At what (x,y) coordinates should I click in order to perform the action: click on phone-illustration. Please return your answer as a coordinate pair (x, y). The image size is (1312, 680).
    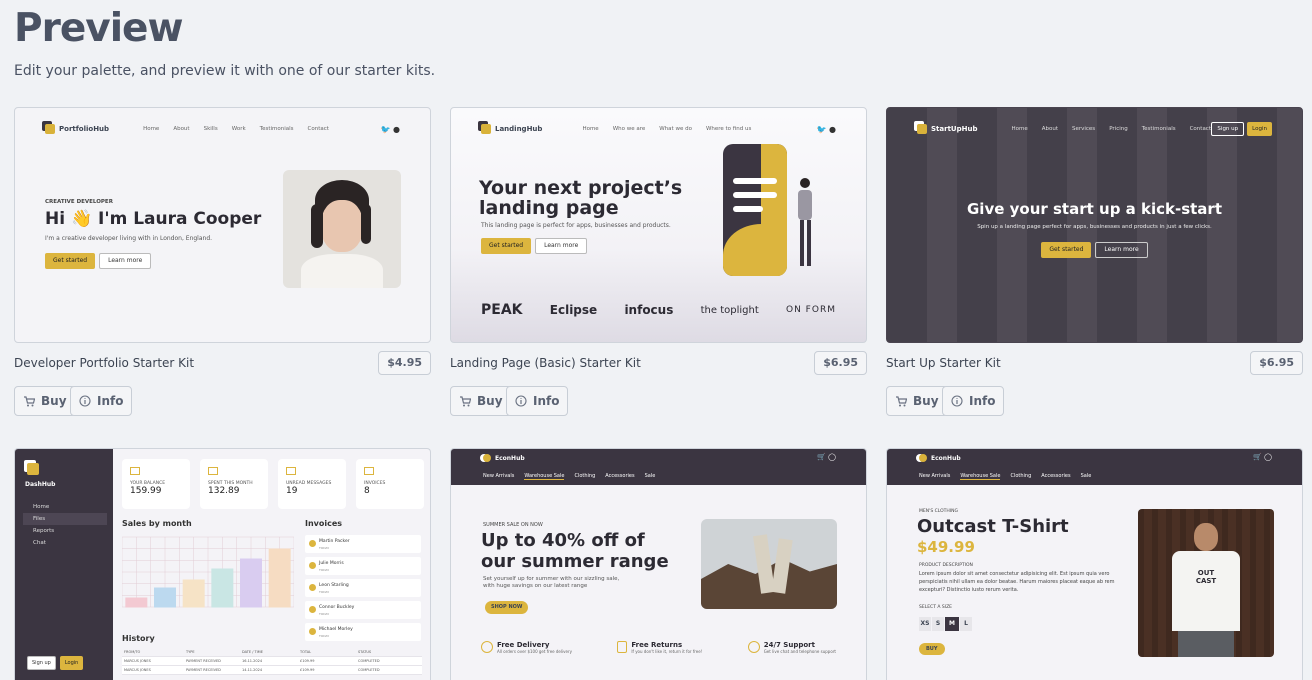
    Looking at the image, I should click on (755, 210).